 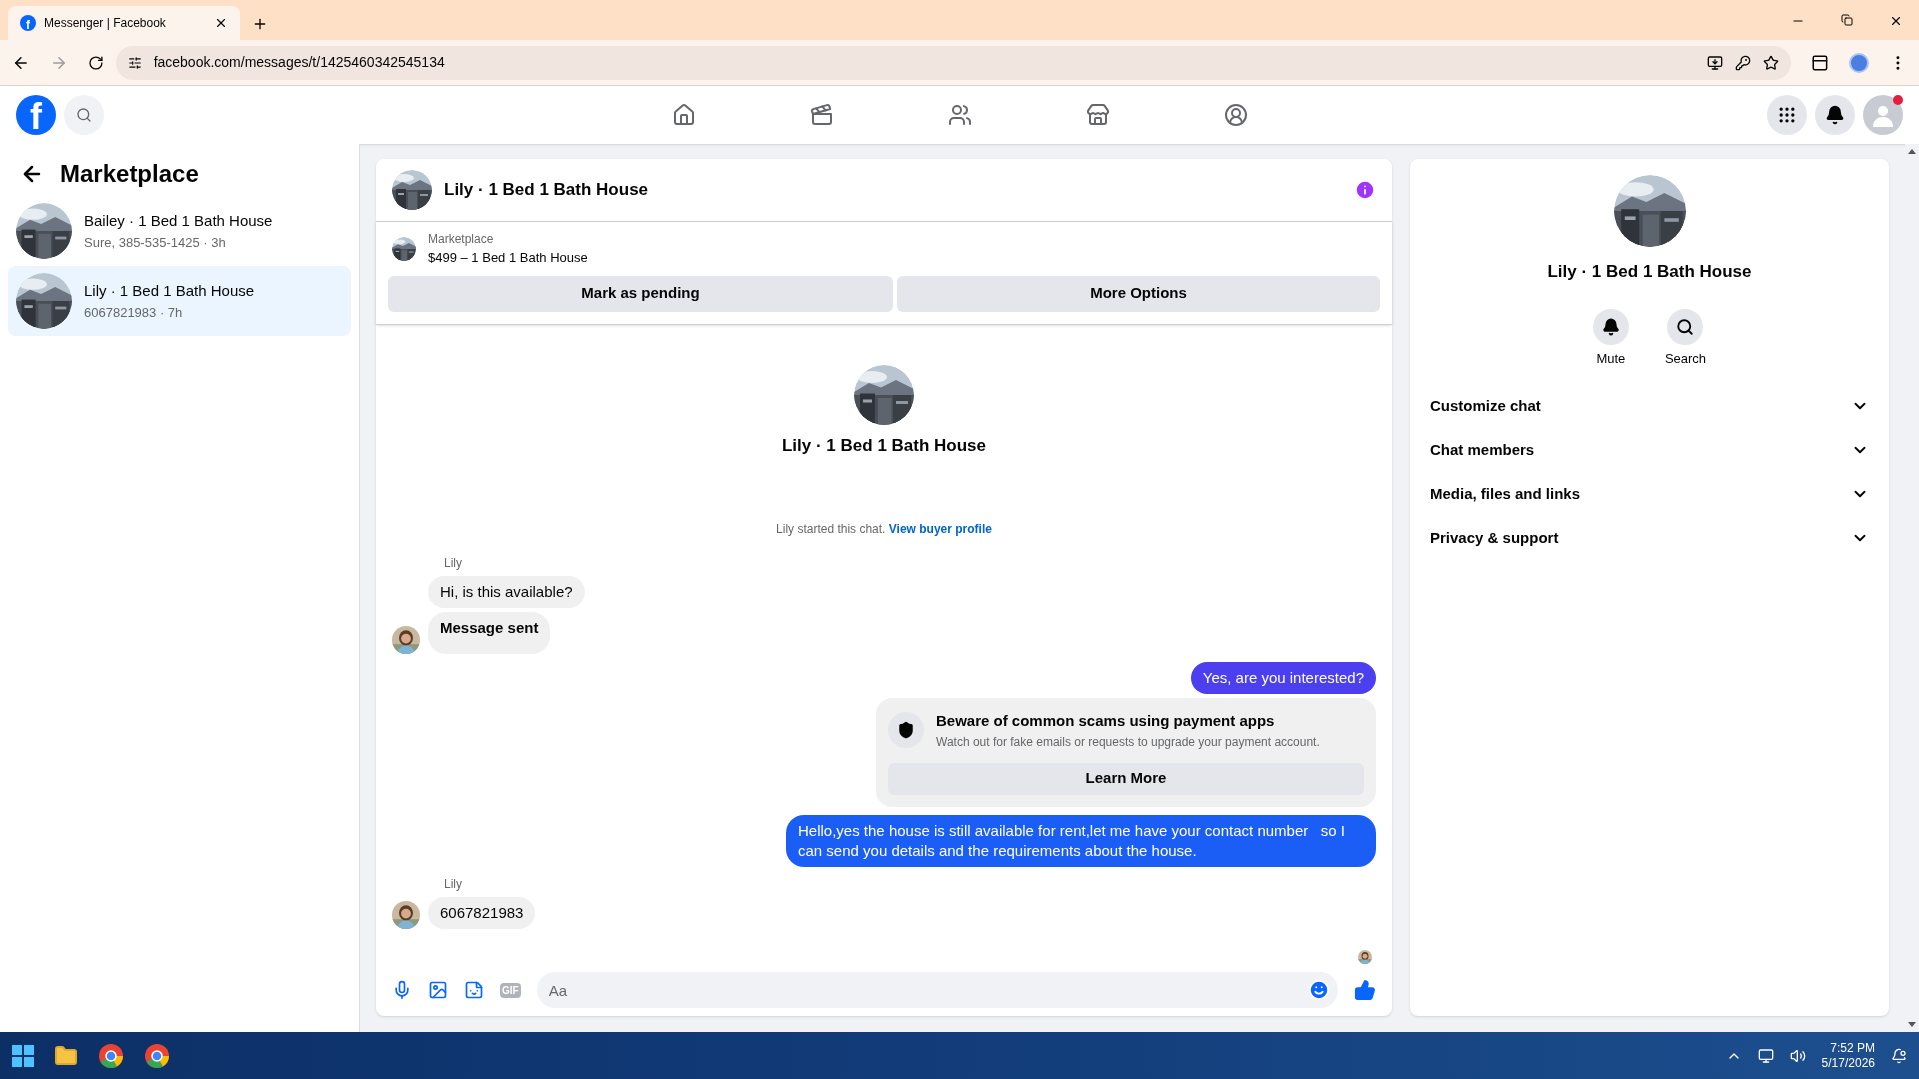 What do you see at coordinates (438, 990) in the screenshot?
I see `image-icon` at bounding box center [438, 990].